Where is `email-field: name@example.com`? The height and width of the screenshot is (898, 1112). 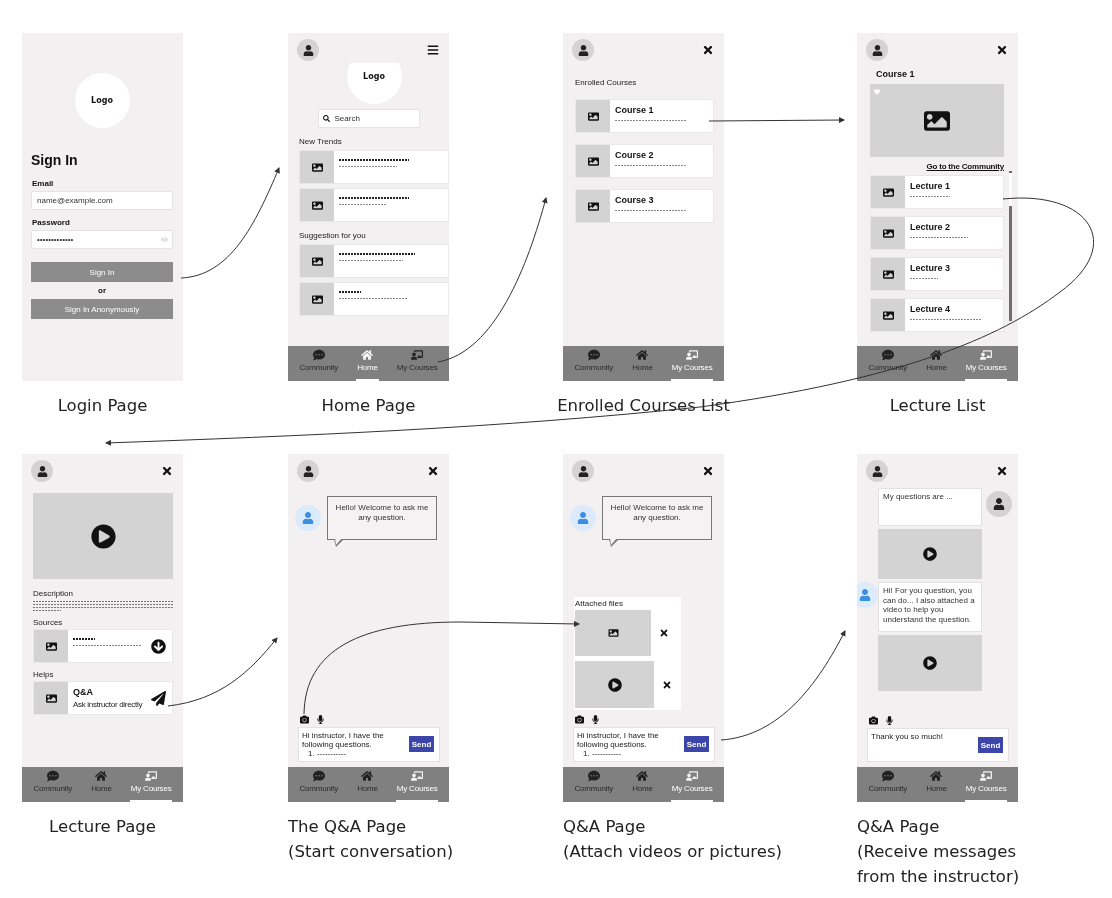
email-field: name@example.com is located at coordinates (102, 200).